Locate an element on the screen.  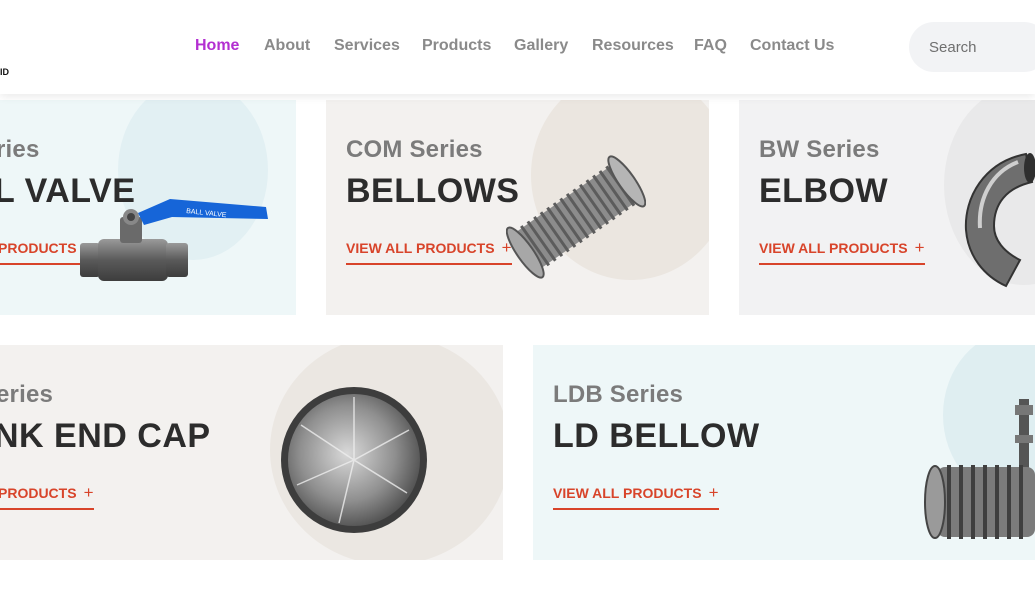
nav-products: Products is located at coordinates (456, 46).